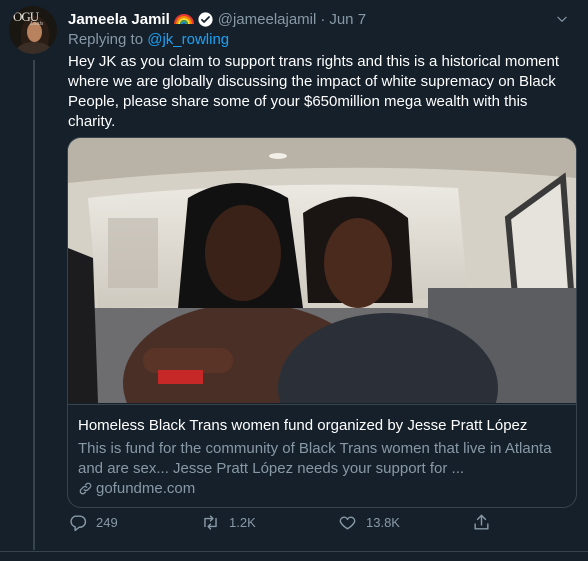 This screenshot has width=588, height=561. Describe the element at coordinates (267, 19) in the screenshot. I see `author-handle: @jameelajamil` at that location.